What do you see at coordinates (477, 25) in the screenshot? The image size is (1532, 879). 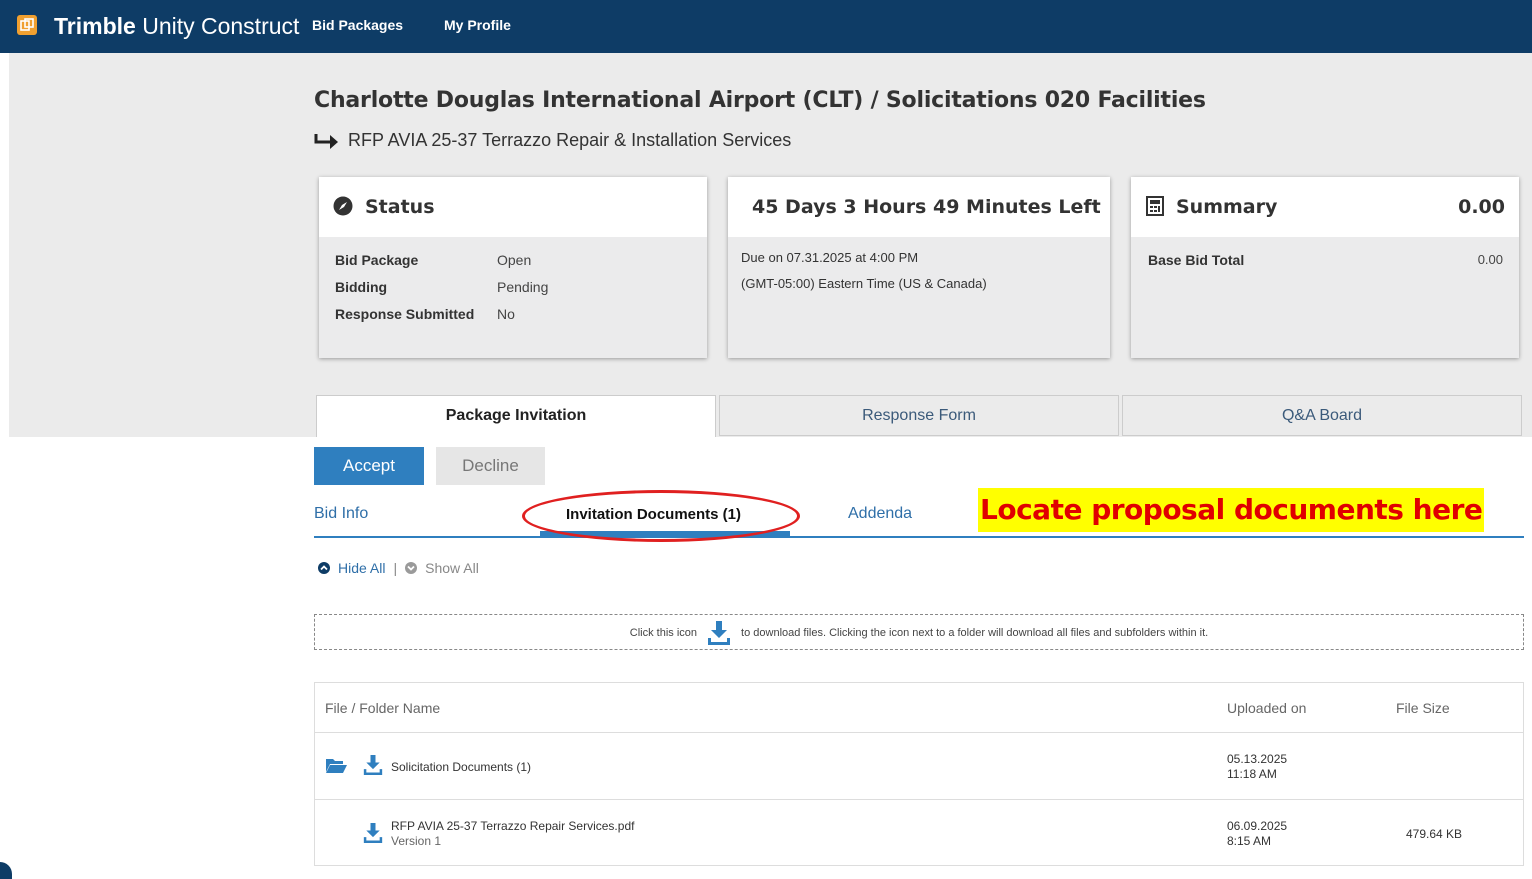 I see `nav-my-profile: My Profile` at bounding box center [477, 25].